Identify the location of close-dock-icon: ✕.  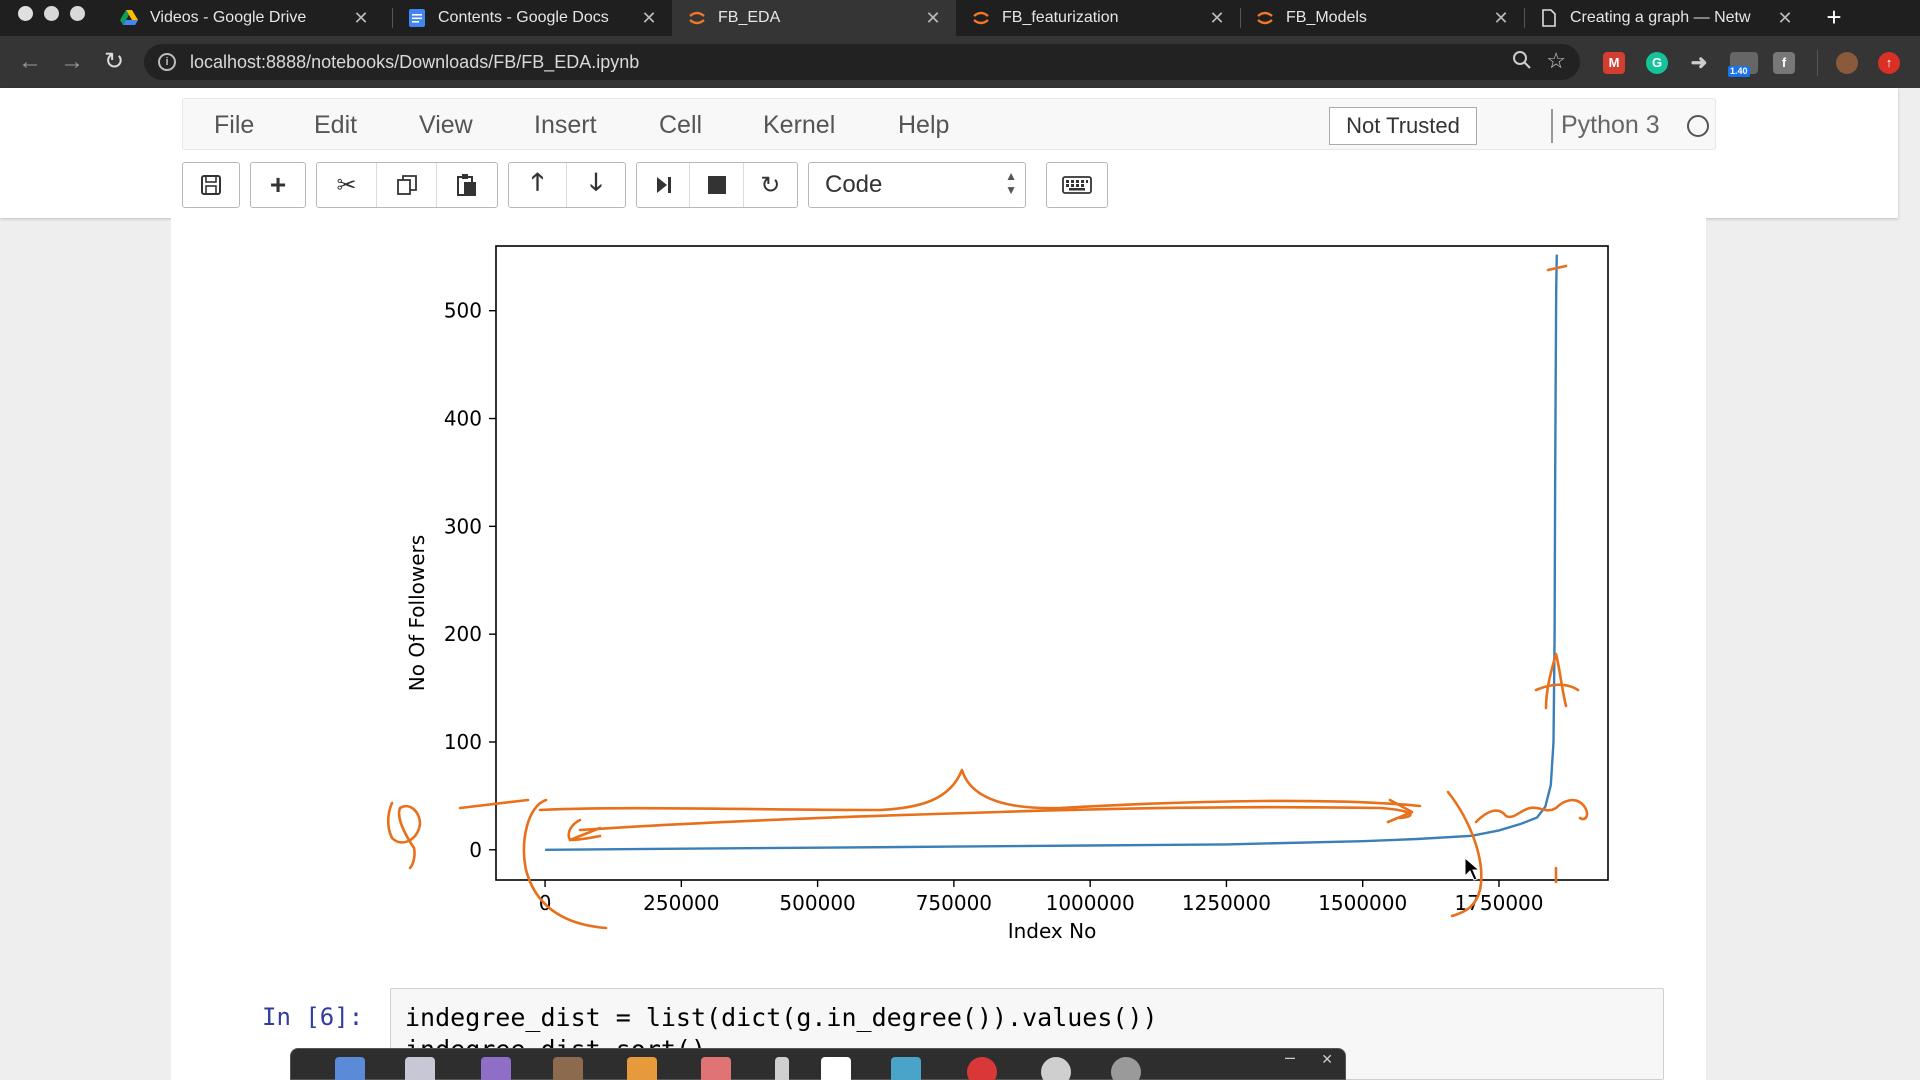
(1327, 1059).